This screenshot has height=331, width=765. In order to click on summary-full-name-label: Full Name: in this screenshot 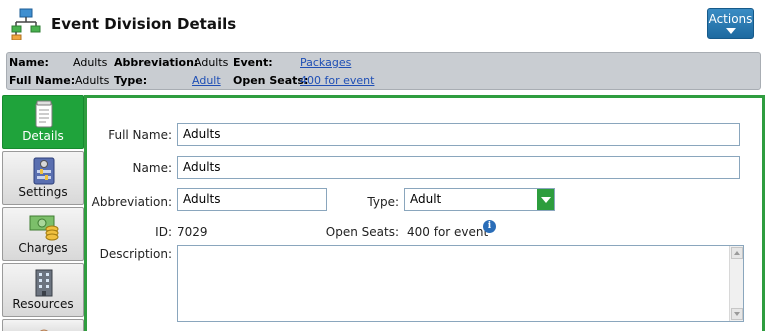, I will do `click(42, 80)`.